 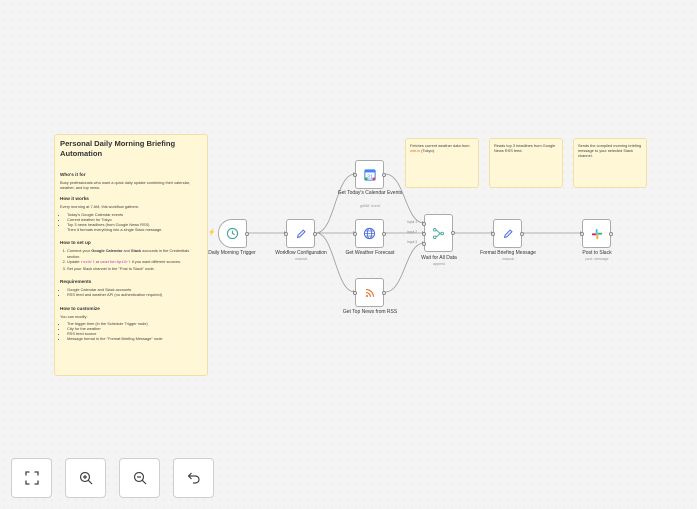 I want to click on node-wait-for-all-data, so click(x=438, y=233).